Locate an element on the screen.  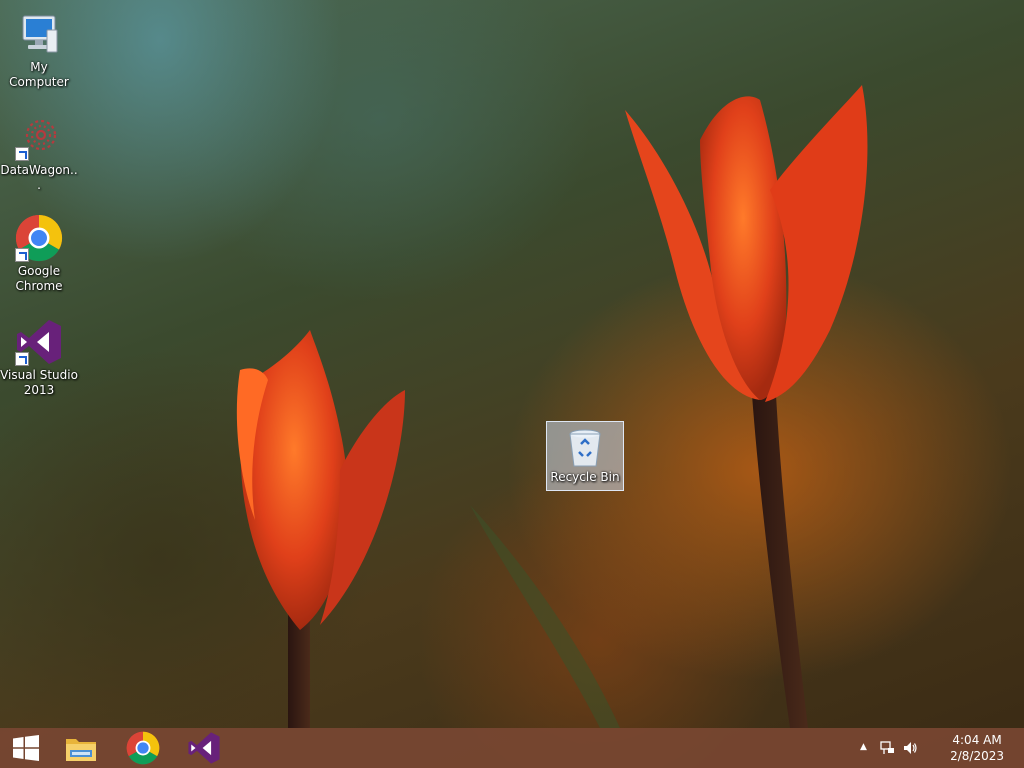
desktop-icon-my-computer: My Computer is located at coordinates (39, 50).